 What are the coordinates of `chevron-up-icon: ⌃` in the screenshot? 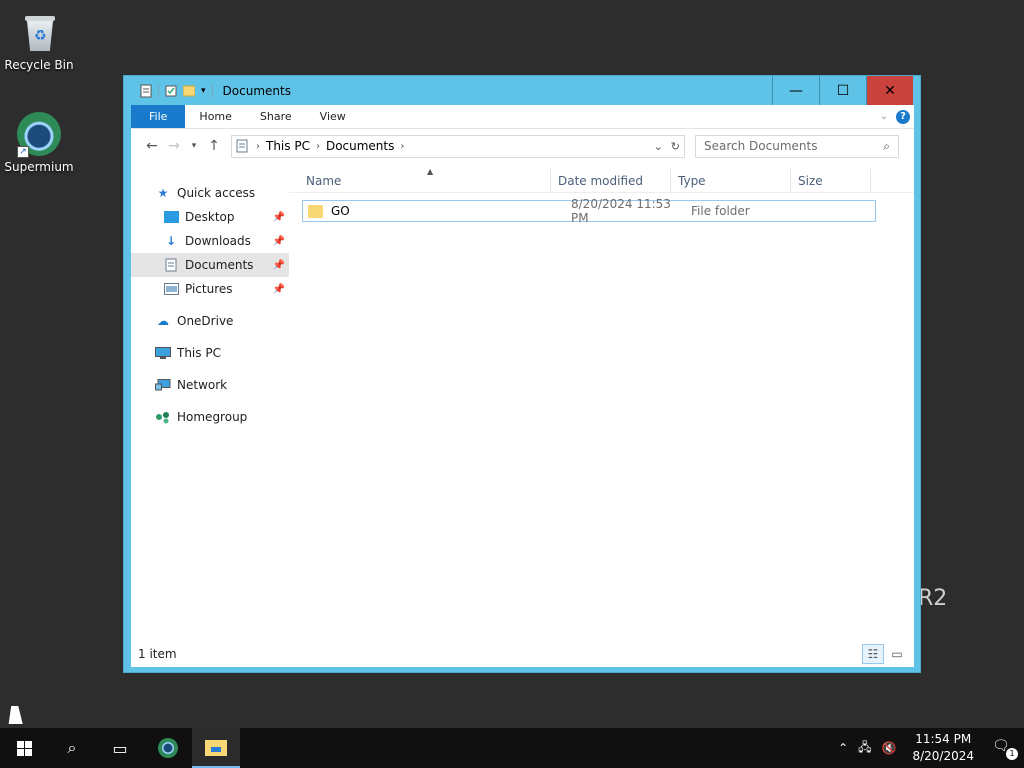 It's located at (843, 748).